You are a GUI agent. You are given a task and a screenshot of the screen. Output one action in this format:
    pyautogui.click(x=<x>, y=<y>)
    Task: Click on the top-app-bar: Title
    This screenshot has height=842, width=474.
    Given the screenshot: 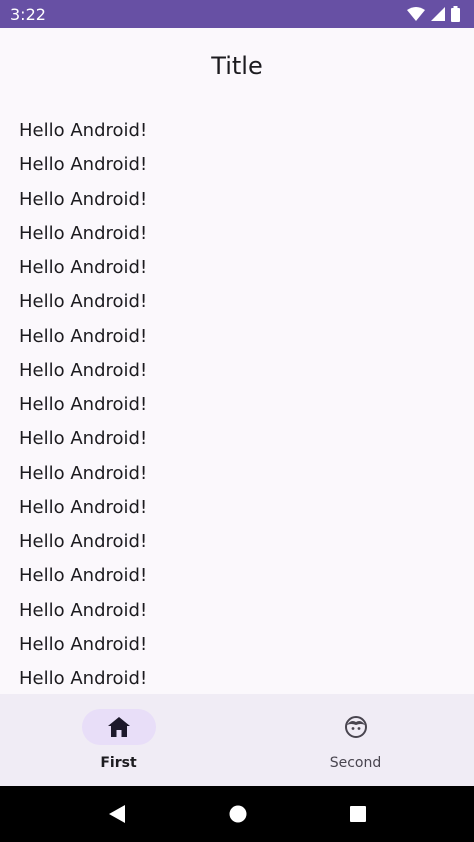 What is the action you would take?
    pyautogui.click(x=237, y=66)
    